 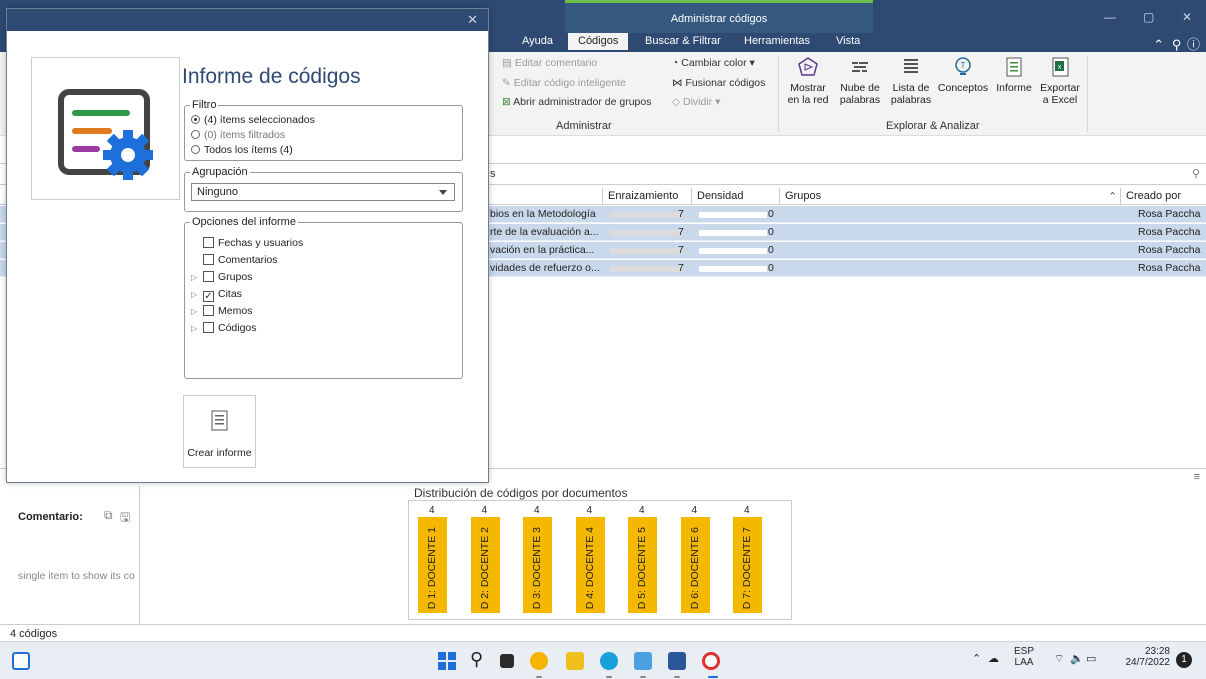 What do you see at coordinates (1024, 657) in the screenshot?
I see `language-indicator: ESP LAA` at bounding box center [1024, 657].